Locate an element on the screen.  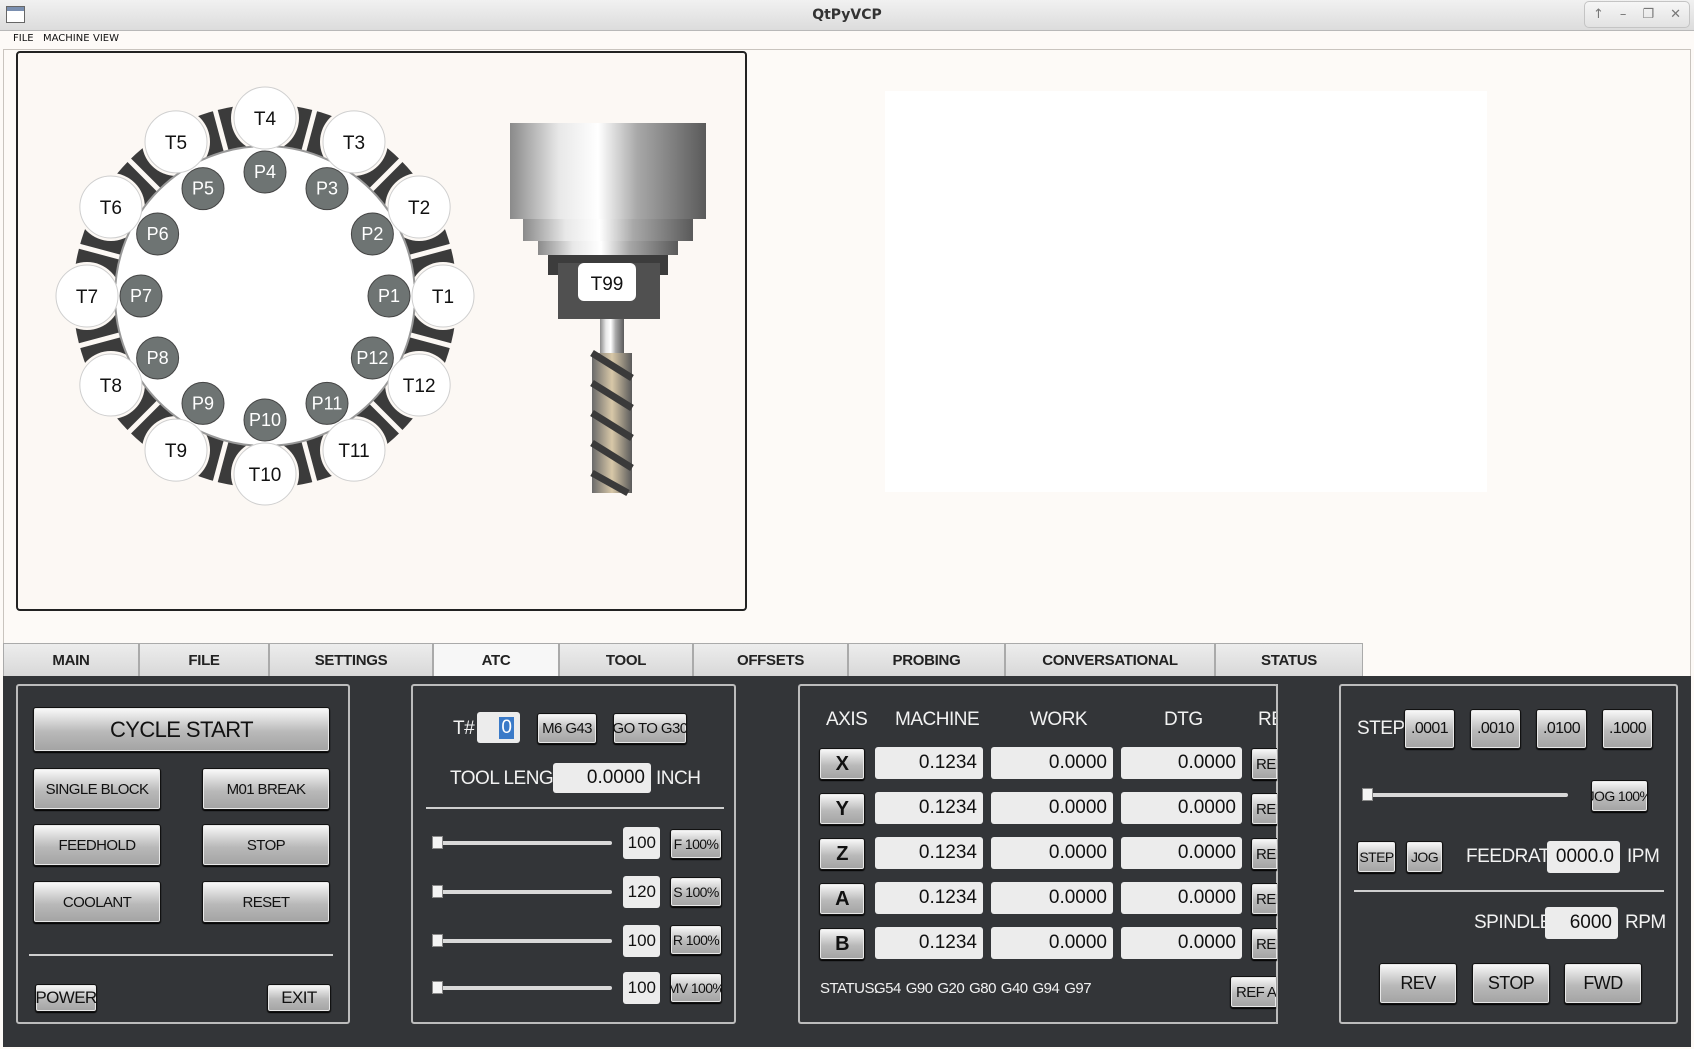
tab-tool: TOOL is located at coordinates (626, 659).